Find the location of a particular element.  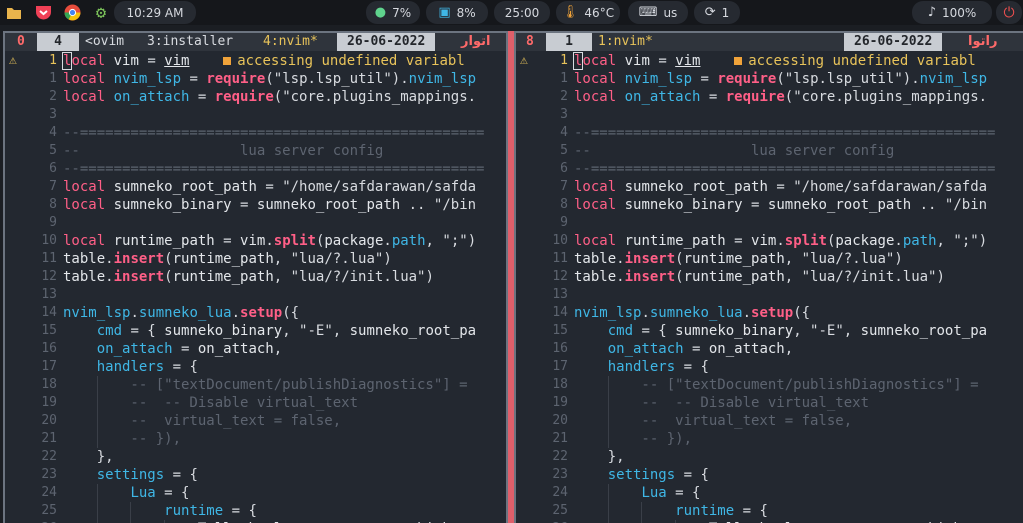

folder-icon is located at coordinates (14, 12).